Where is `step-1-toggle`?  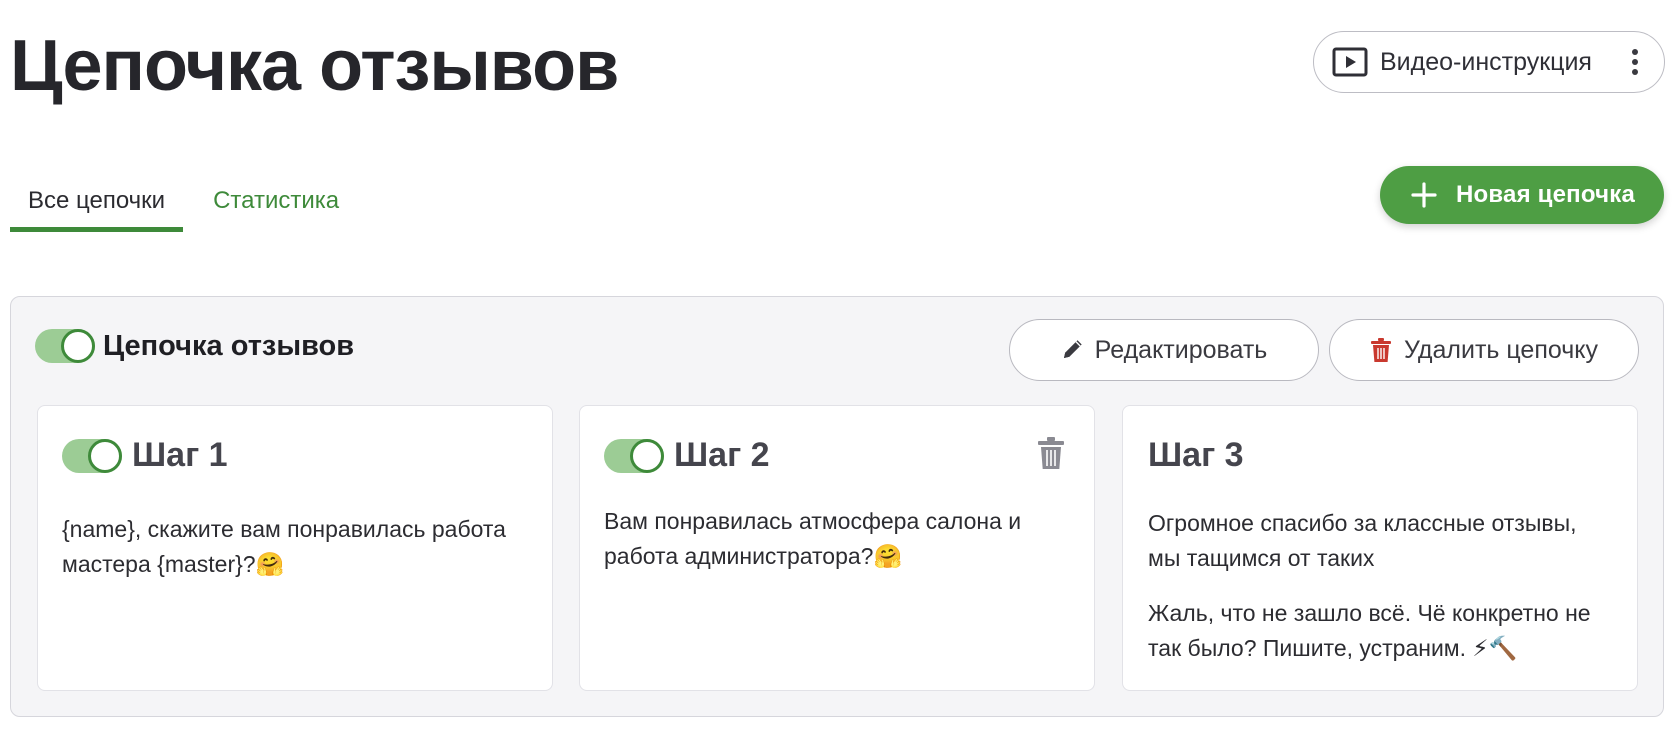
step-1-toggle is located at coordinates (92, 455).